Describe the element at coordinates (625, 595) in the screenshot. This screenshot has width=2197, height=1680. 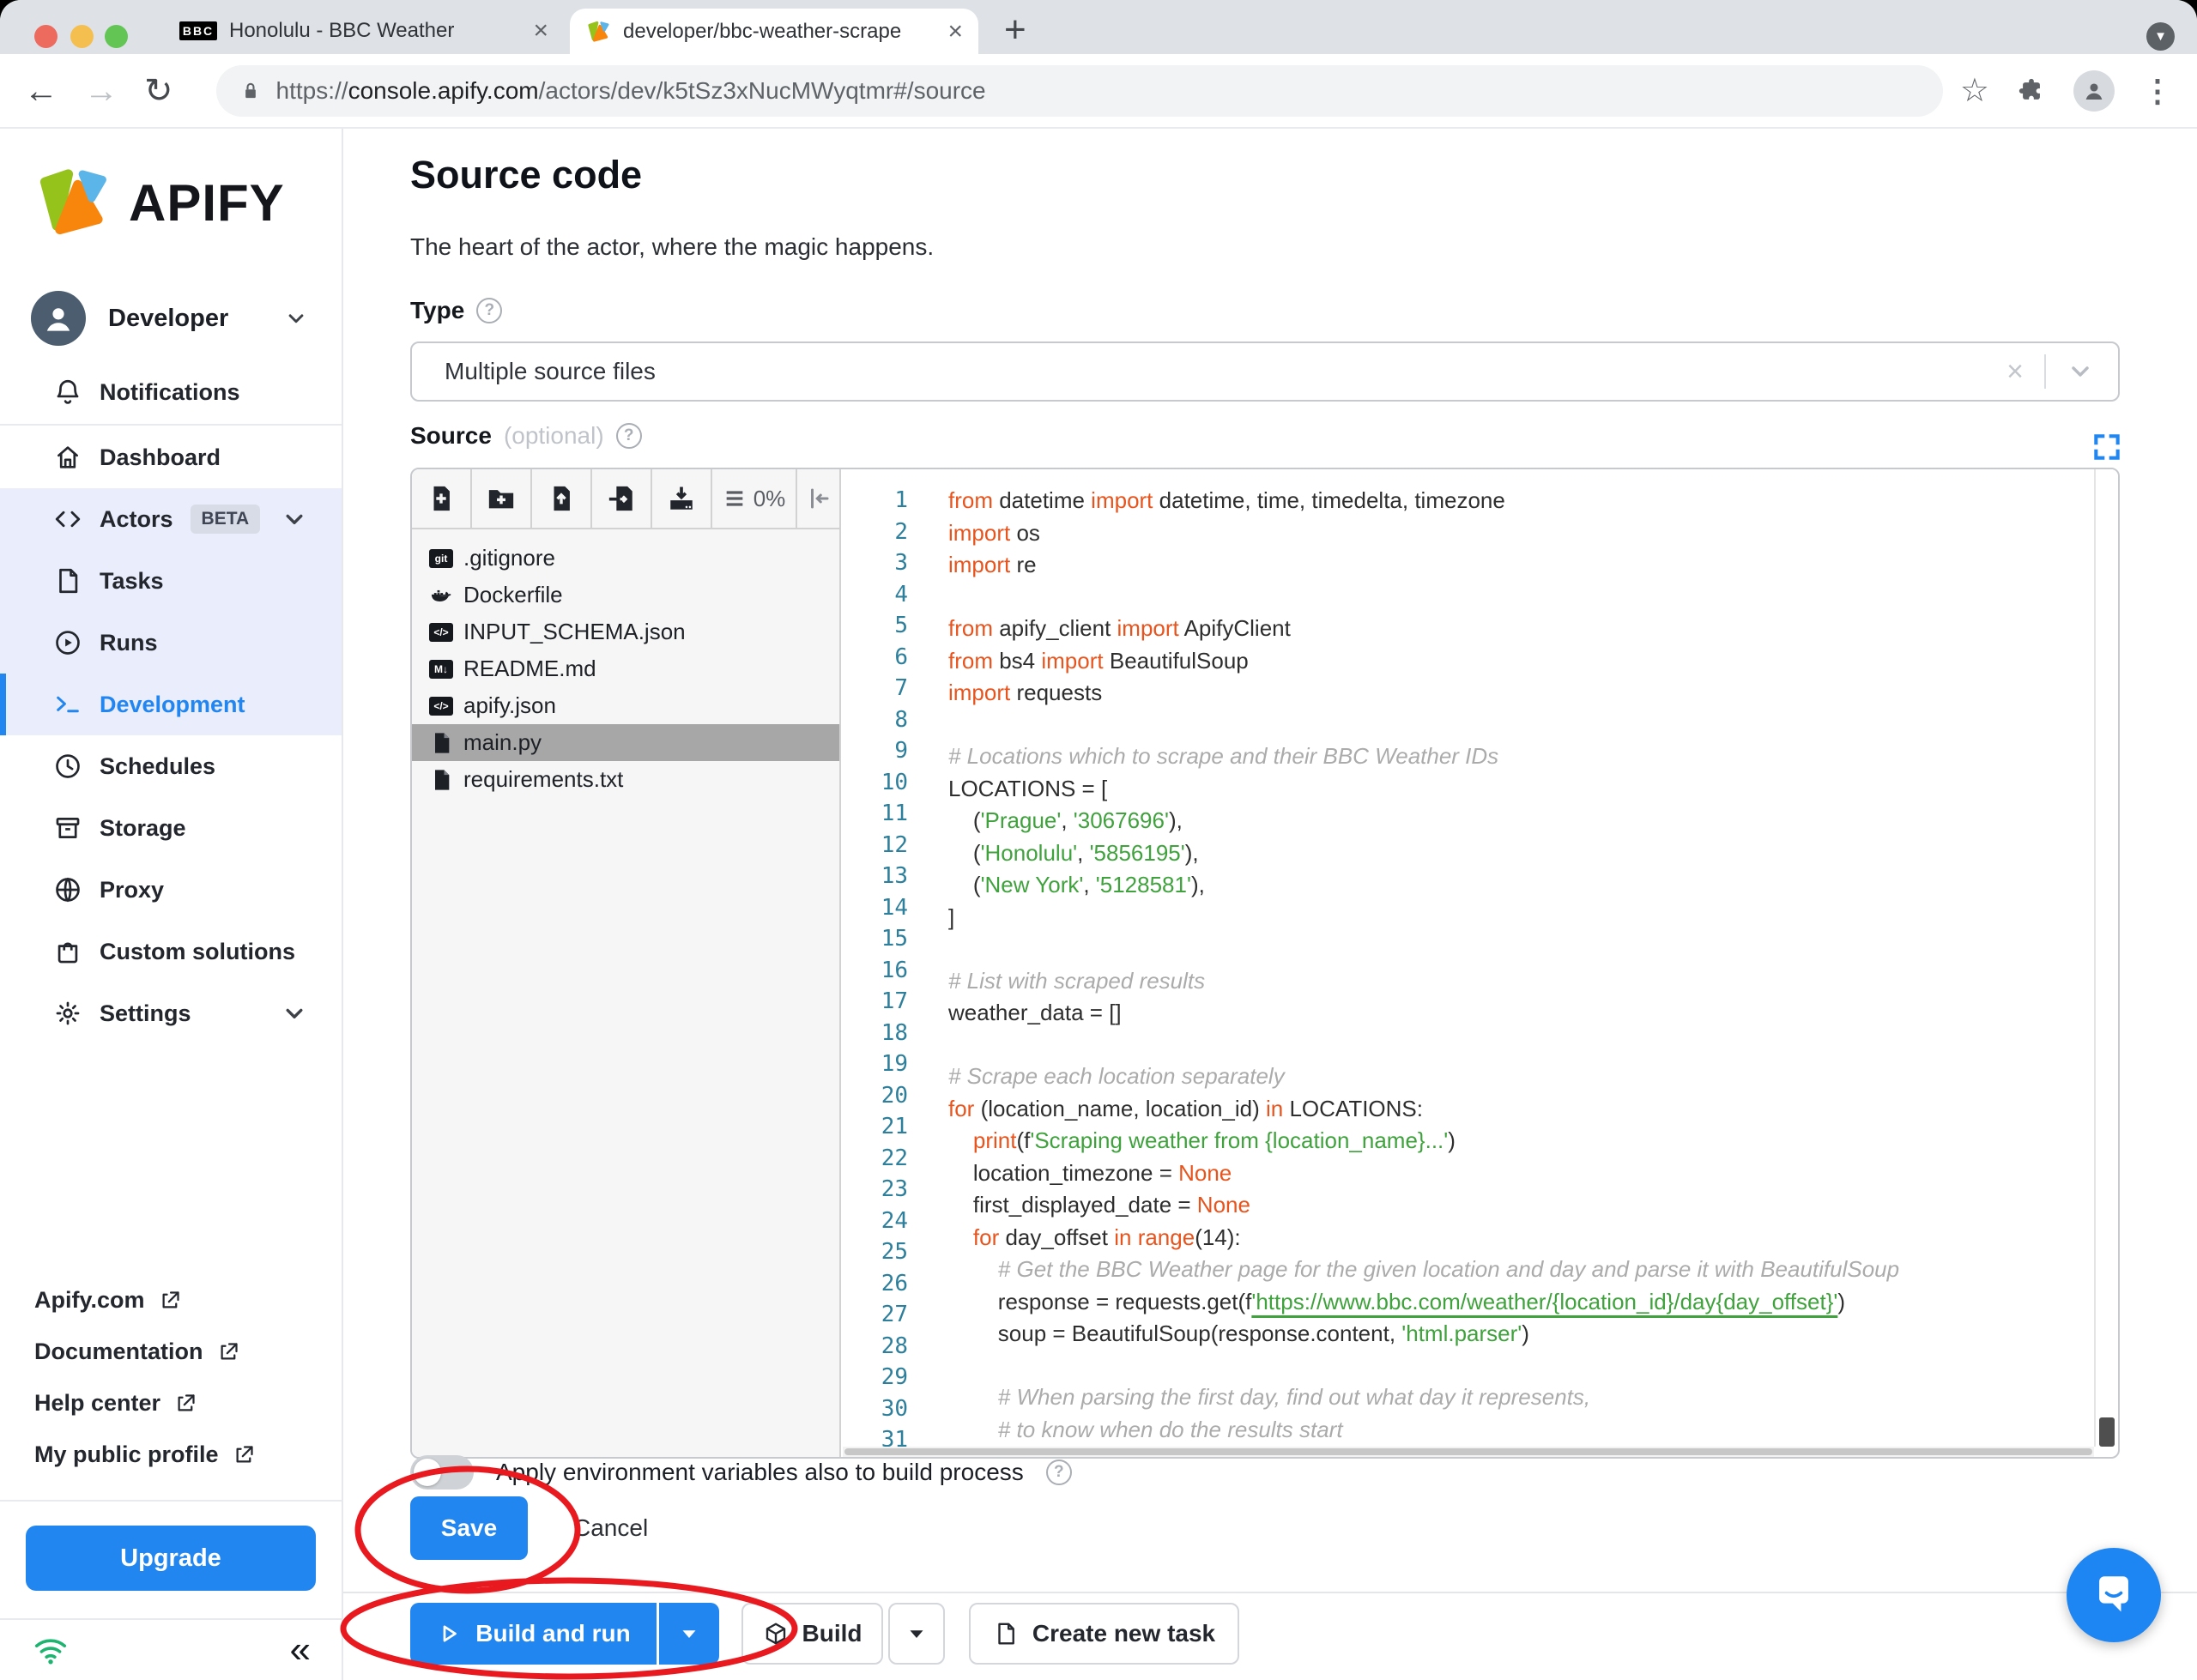
I see `file-item-dockerfile: Dockerfile` at that location.